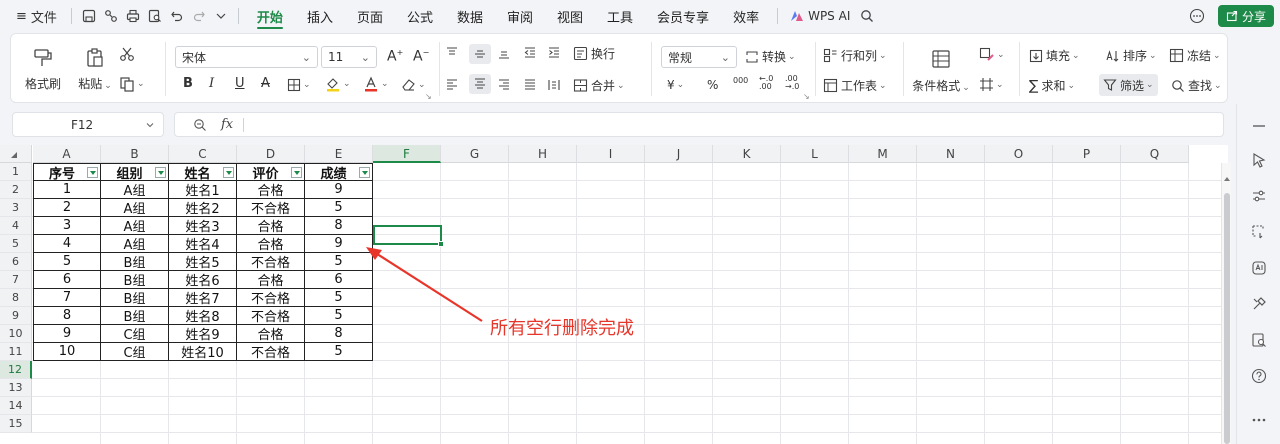  I want to click on table-cell: 姓名9, so click(203, 334).